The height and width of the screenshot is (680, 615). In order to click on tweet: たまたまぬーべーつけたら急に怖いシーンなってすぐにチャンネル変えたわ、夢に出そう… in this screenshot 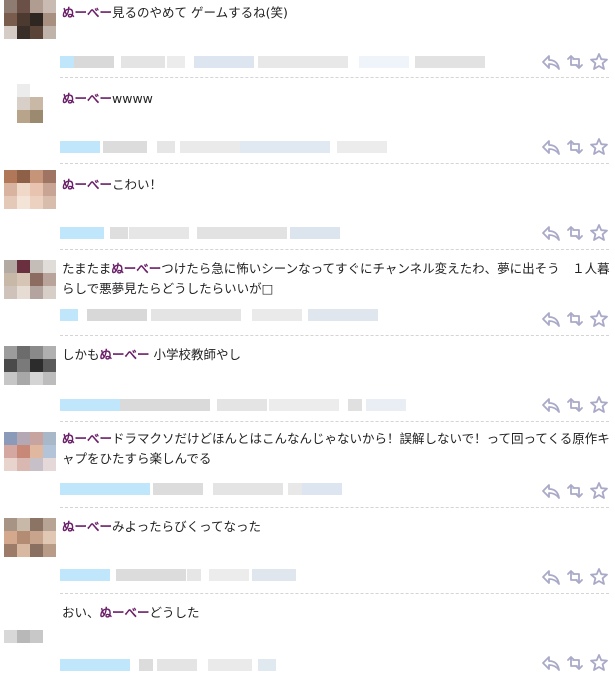, I will do `click(307, 293)`.